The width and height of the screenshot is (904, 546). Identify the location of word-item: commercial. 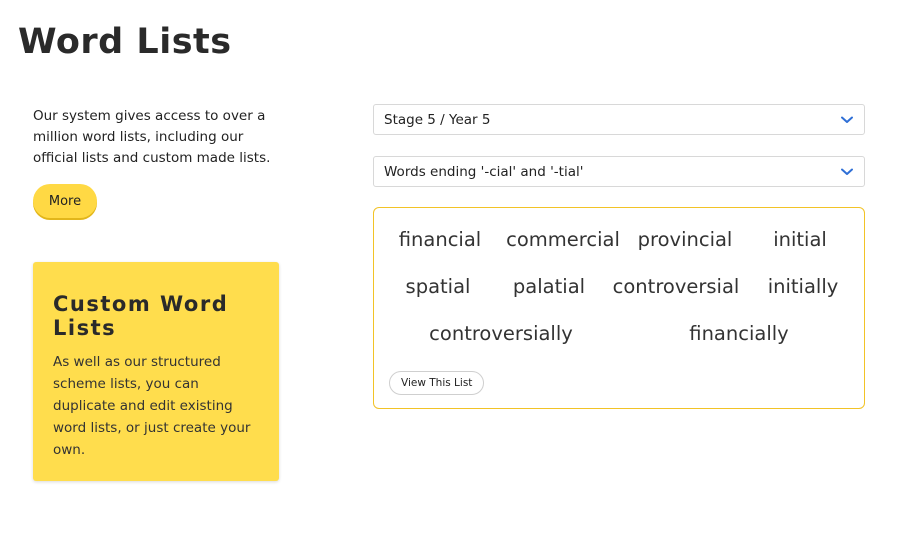
(563, 239).